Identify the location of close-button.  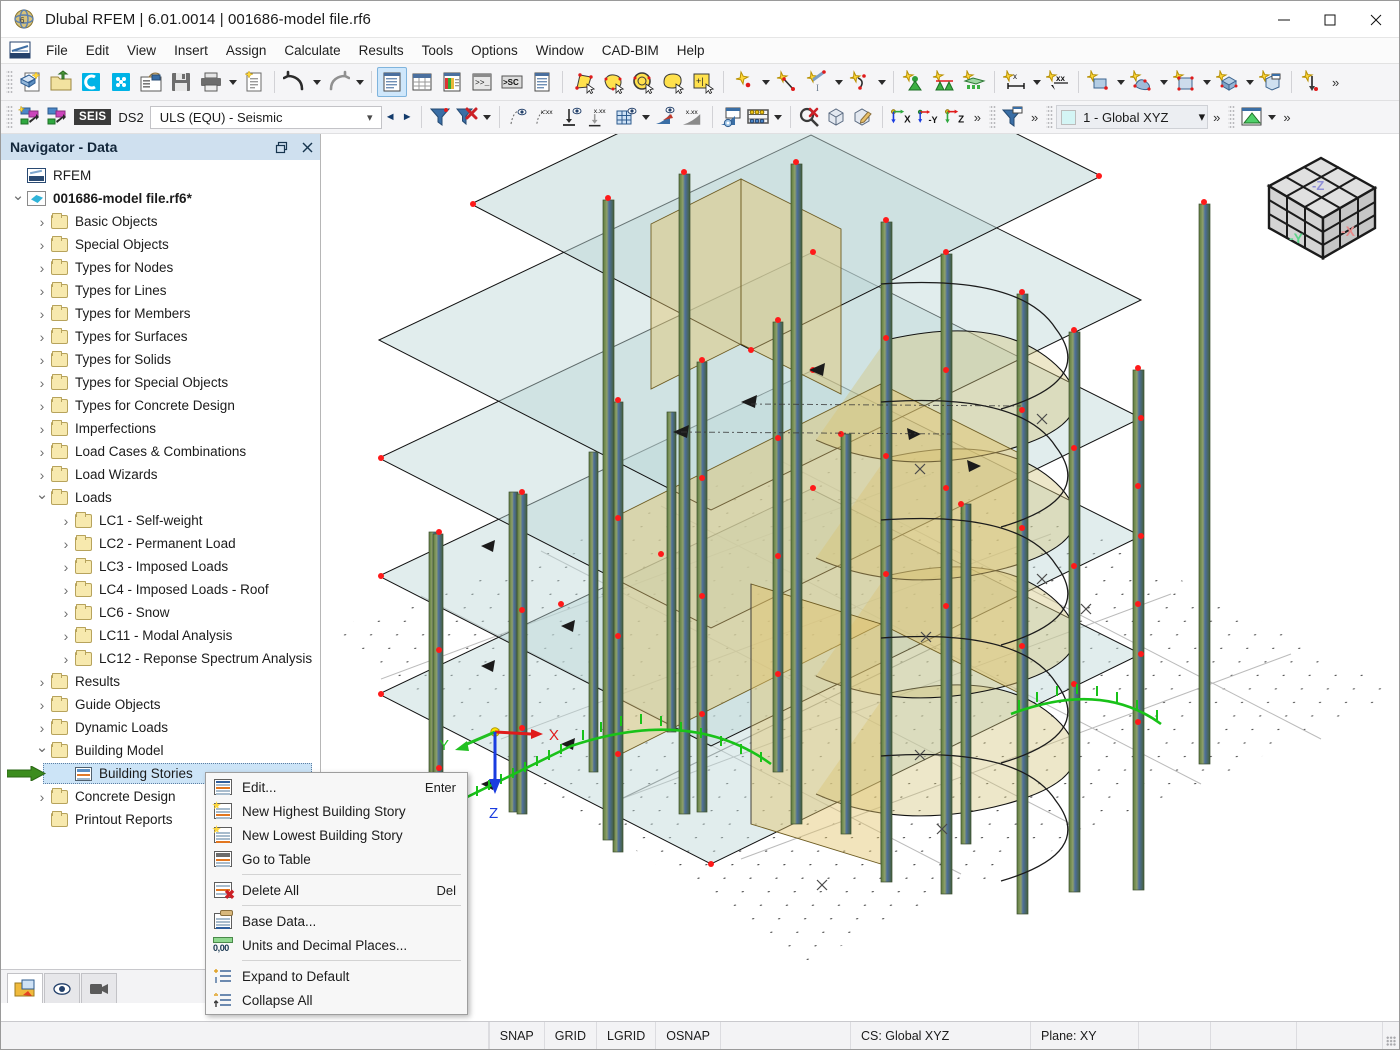
(1376, 19).